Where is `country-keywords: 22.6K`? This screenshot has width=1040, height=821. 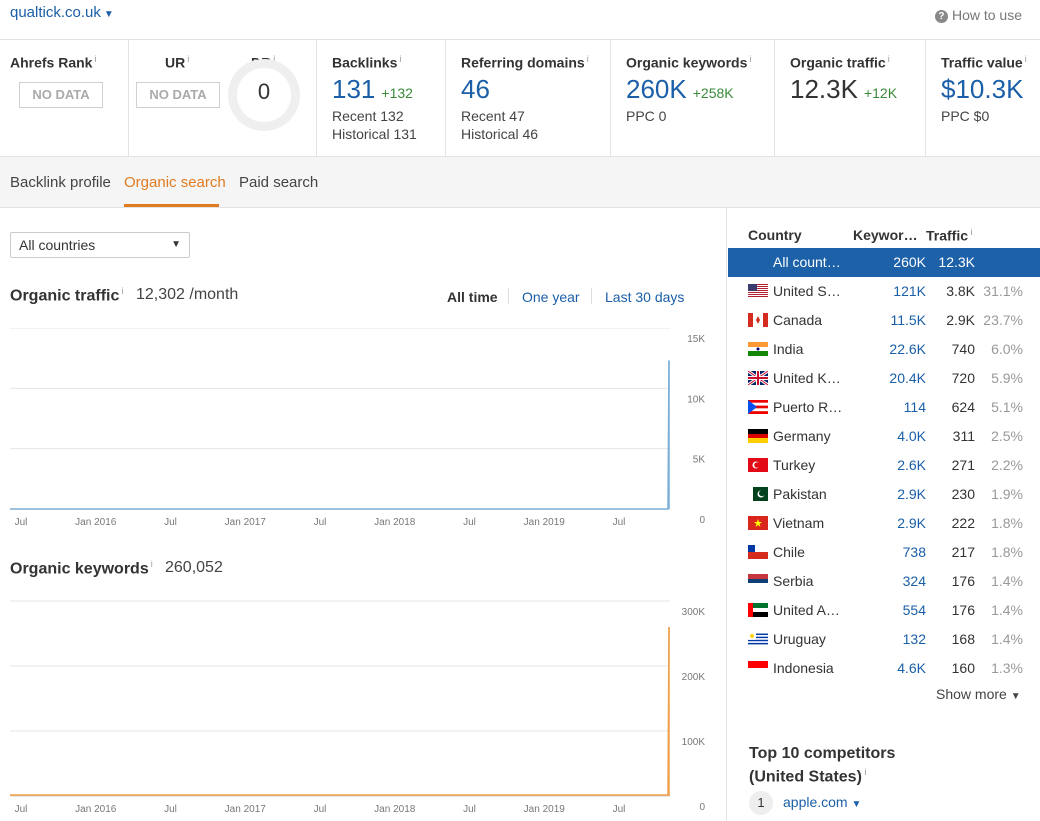 country-keywords: 22.6K is located at coordinates (907, 349).